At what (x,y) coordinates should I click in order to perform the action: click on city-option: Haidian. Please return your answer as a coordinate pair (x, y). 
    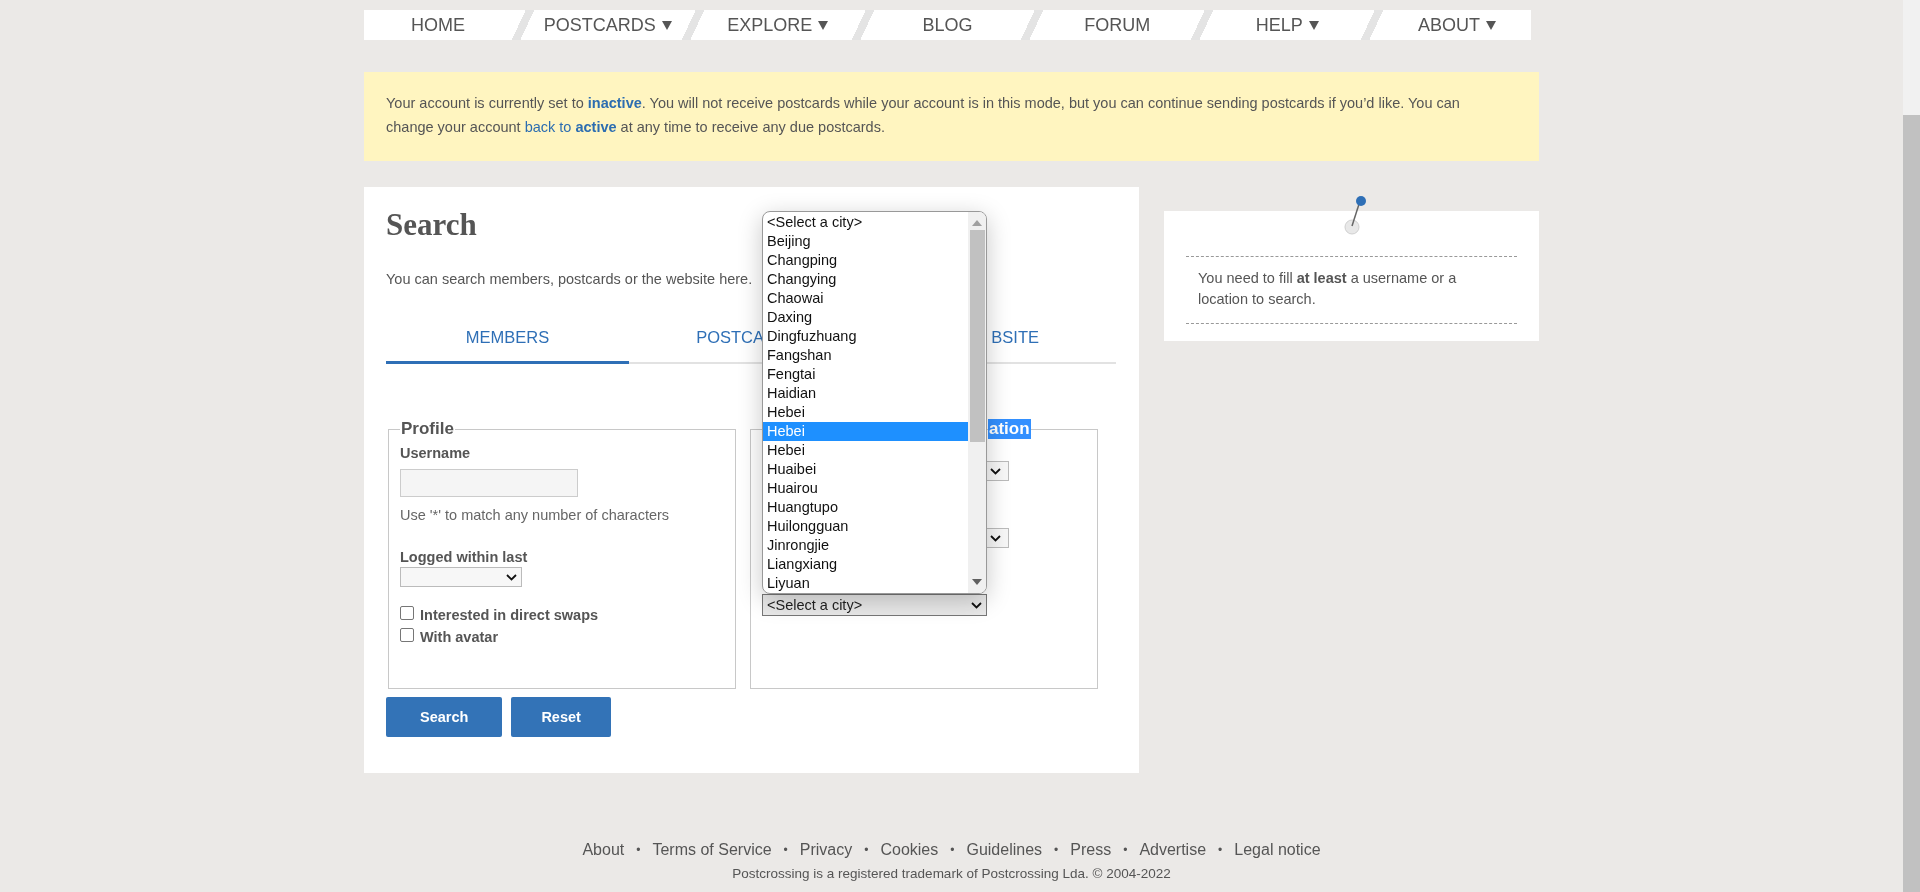
    Looking at the image, I should click on (865, 393).